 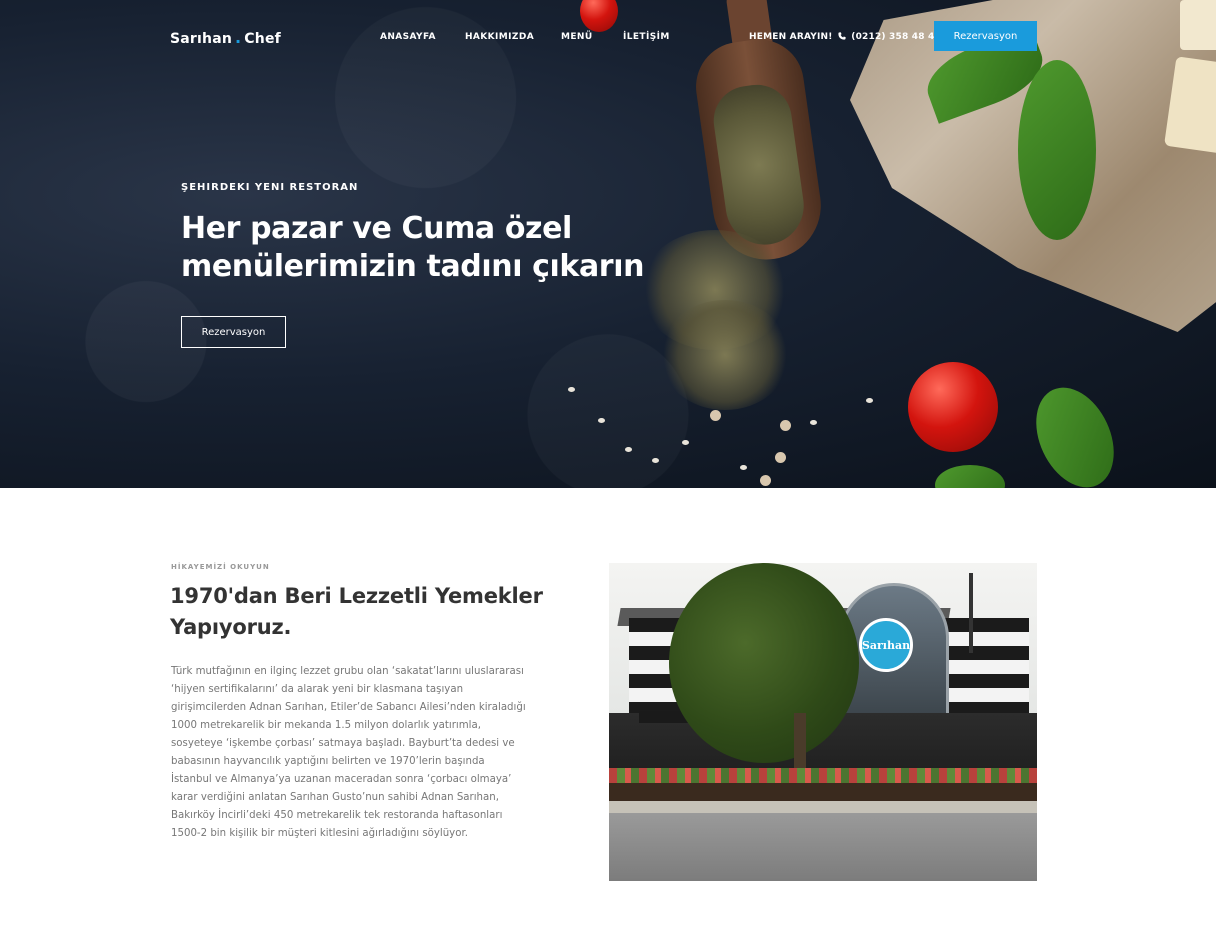 I want to click on call-info: HEMEN ARAYIN! (0212) 358 48 48, so click(x=845, y=37).